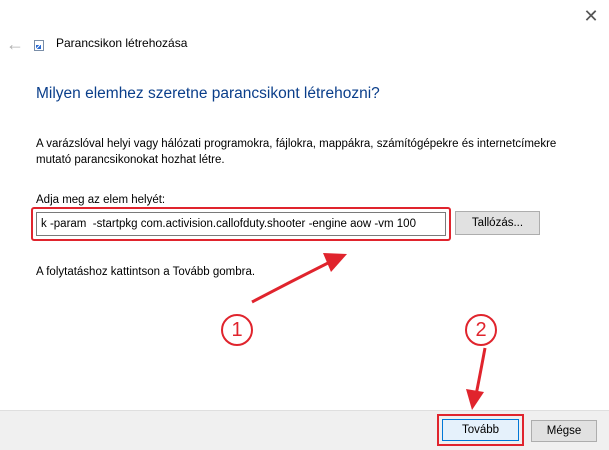 This screenshot has height=450, width=609. I want to click on next-button-highlight: Tovább, so click(480, 430).